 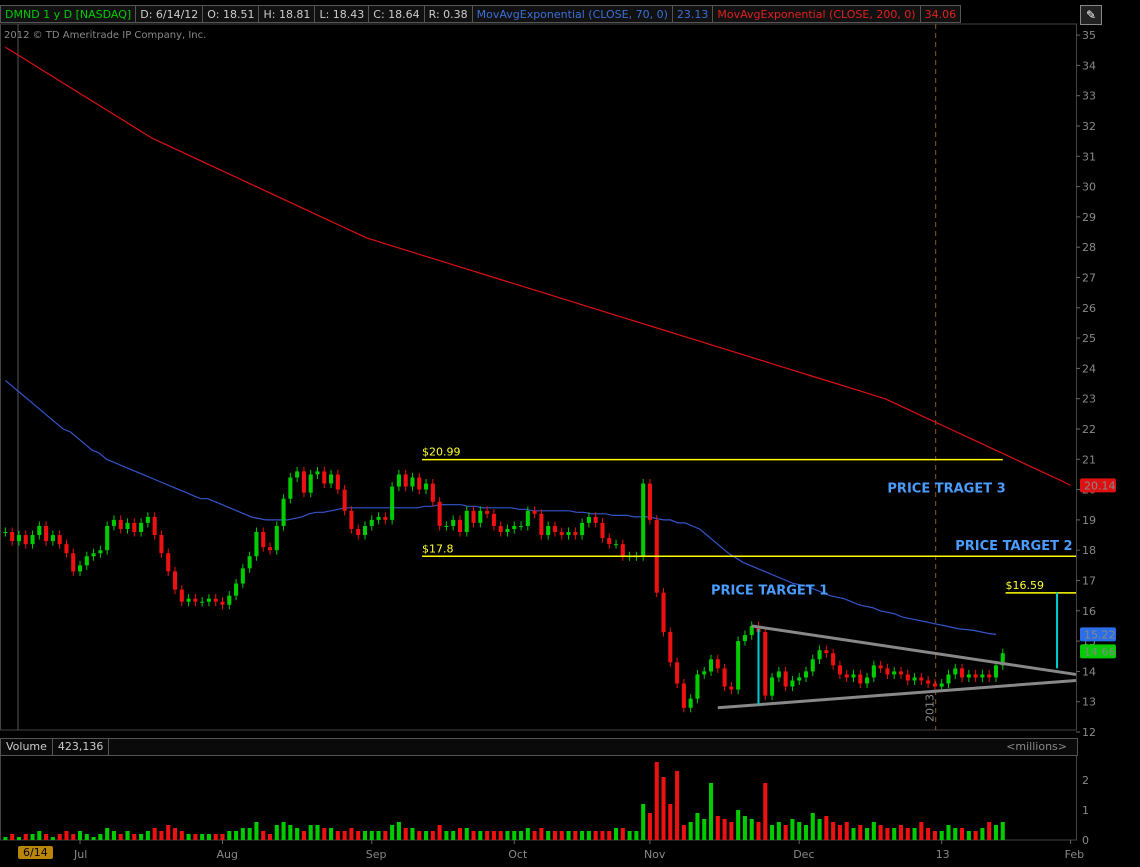 I want to click on ma200-label: MovAvgExponential (CLOSE, 200, 0), so click(x=817, y=14).